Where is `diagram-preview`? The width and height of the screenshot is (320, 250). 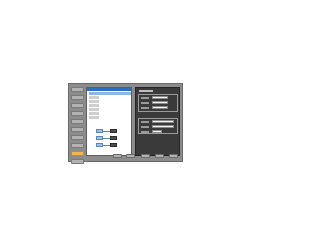 diagram-preview is located at coordinates (110, 140).